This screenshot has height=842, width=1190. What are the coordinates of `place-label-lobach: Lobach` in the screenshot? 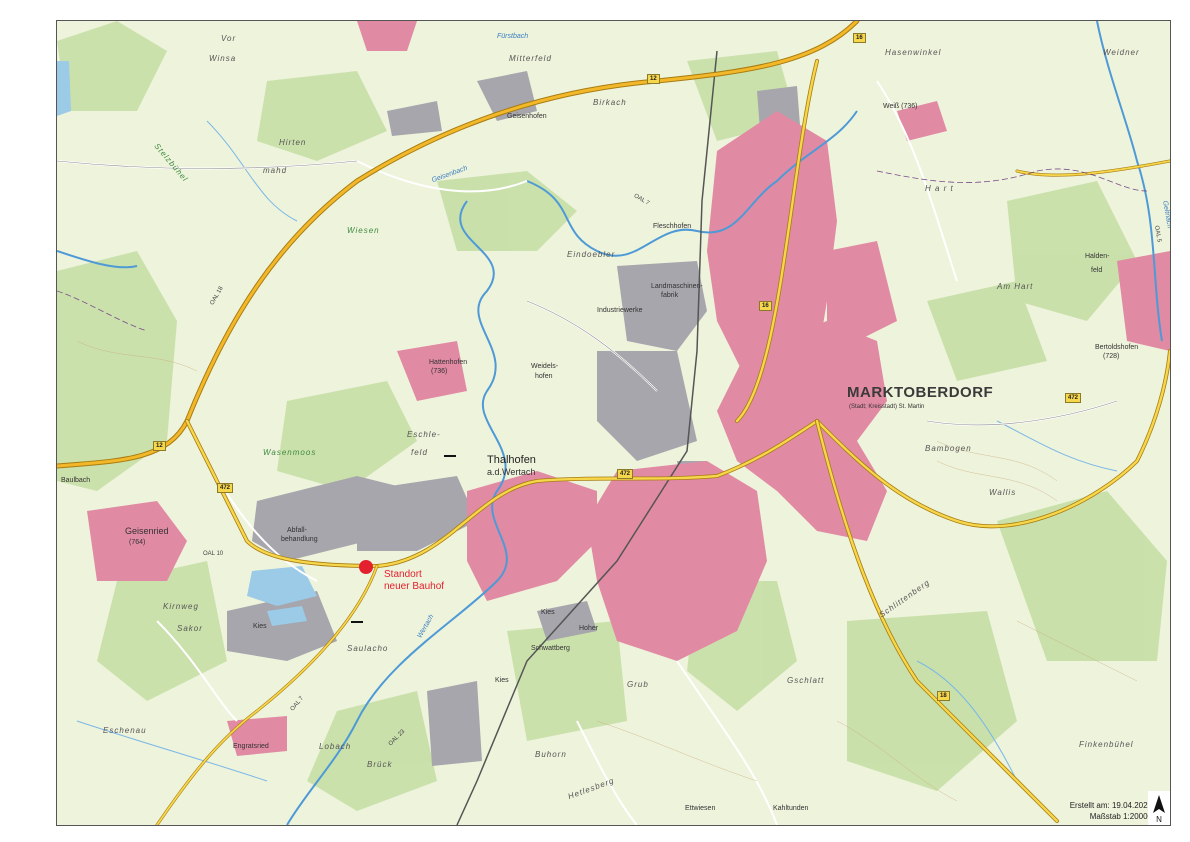 It's located at (335, 746).